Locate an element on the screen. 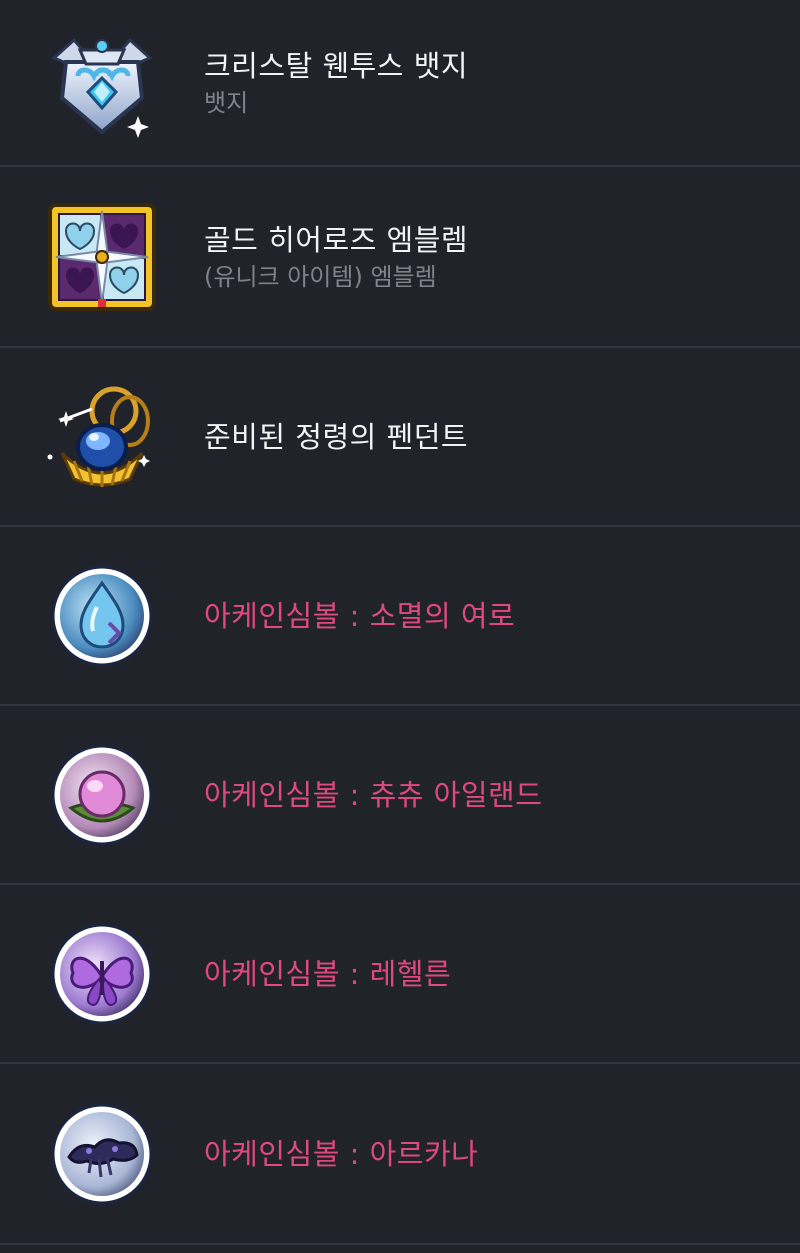 Image resolution: width=800 pixels, height=1253 pixels. item-category: (유니크 아이템) 엠블렘 is located at coordinates (320, 276).